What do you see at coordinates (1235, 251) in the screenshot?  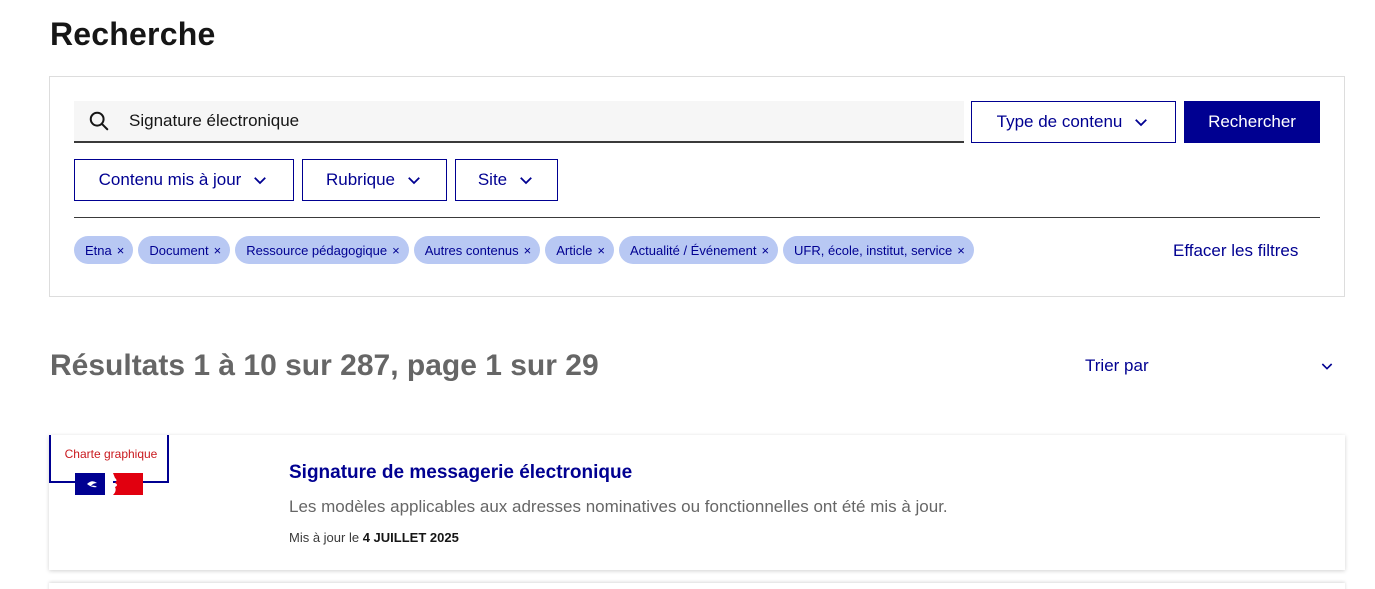 I see `clear-filters-link: Effacer les filtres` at bounding box center [1235, 251].